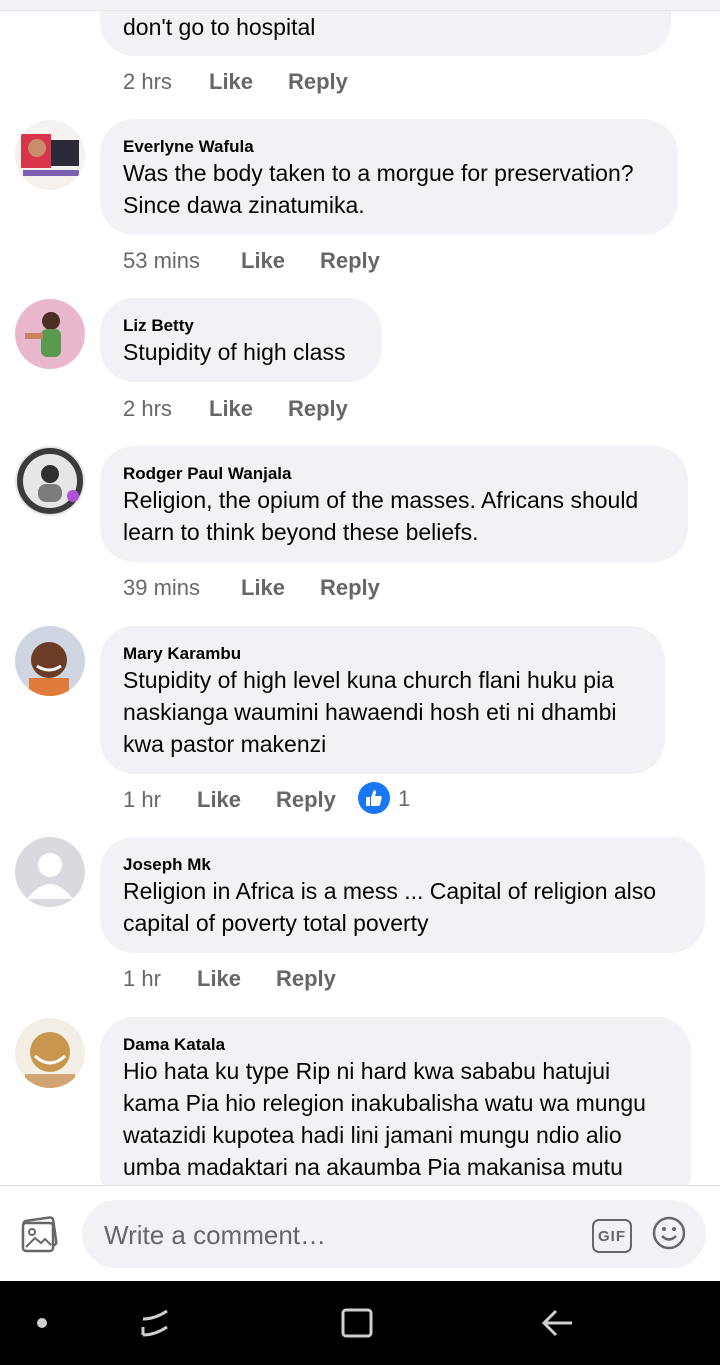 Image resolution: width=720 pixels, height=1365 pixels. I want to click on comment-text-line: learn to think beyond these beliefs., so click(301, 532).